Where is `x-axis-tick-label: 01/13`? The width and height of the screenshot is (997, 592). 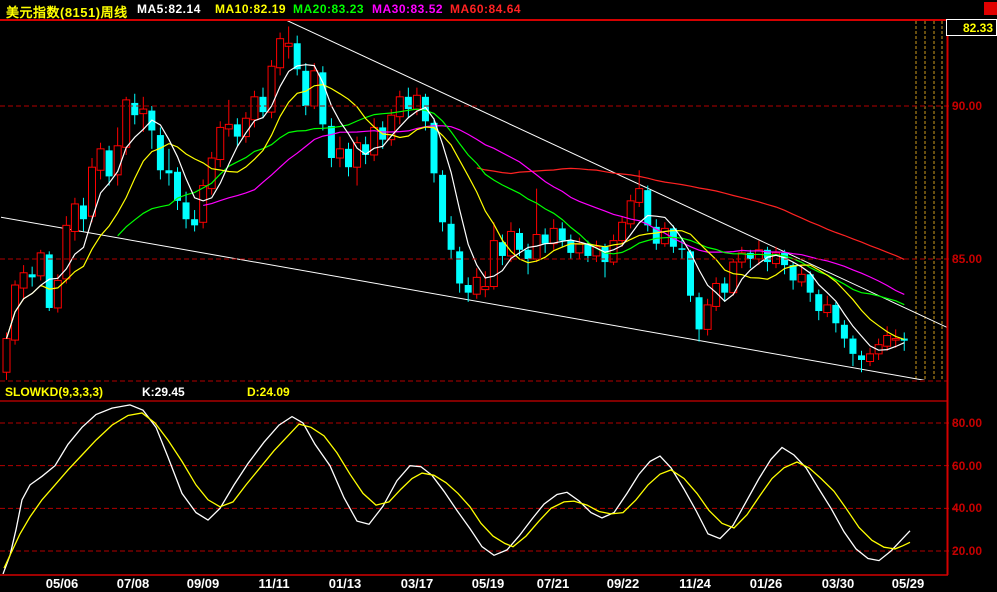 x-axis-tick-label: 01/13 is located at coordinates (345, 583).